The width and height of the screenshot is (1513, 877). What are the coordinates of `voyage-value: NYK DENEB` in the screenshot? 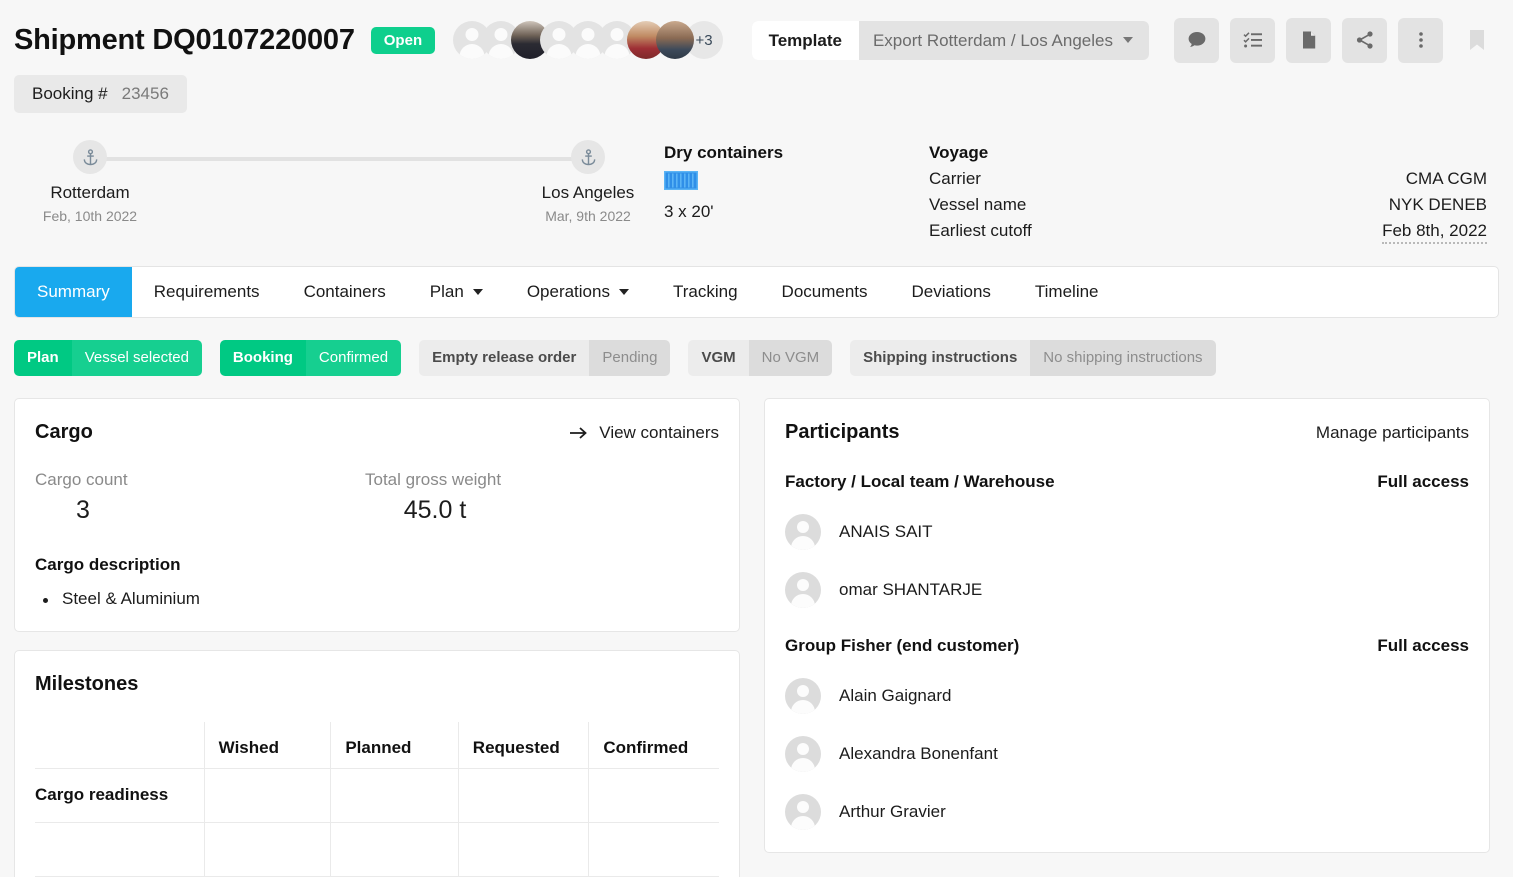 It's located at (1437, 204).